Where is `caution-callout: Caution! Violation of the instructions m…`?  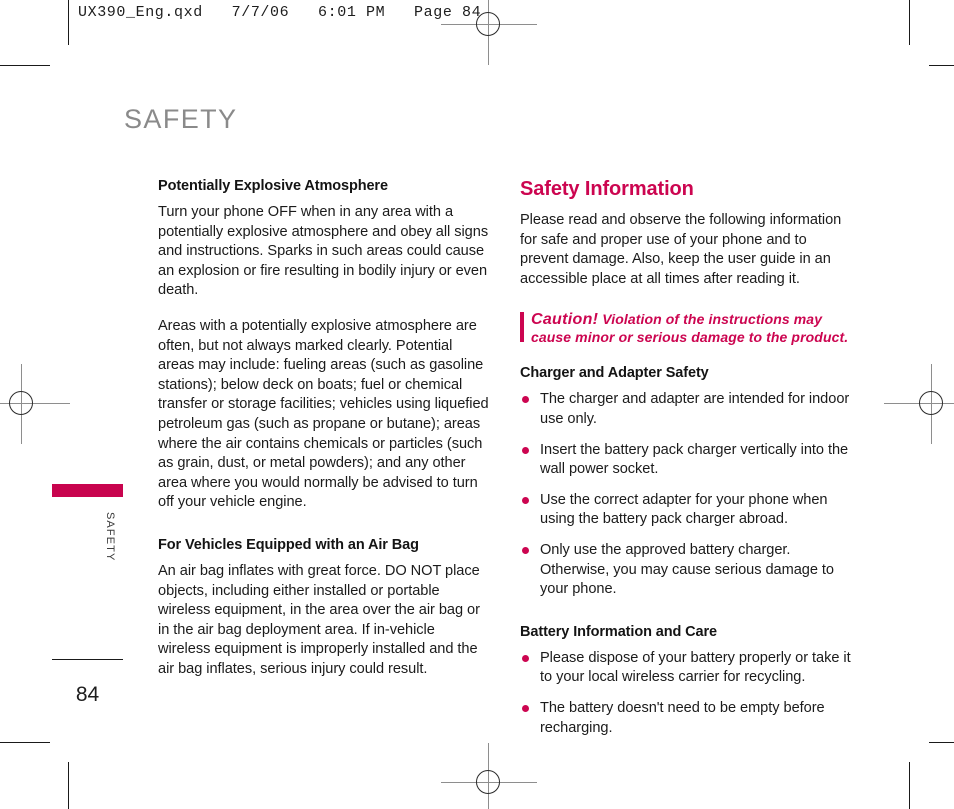 caution-callout: Caution! Violation of the instructions m… is located at coordinates (686, 328).